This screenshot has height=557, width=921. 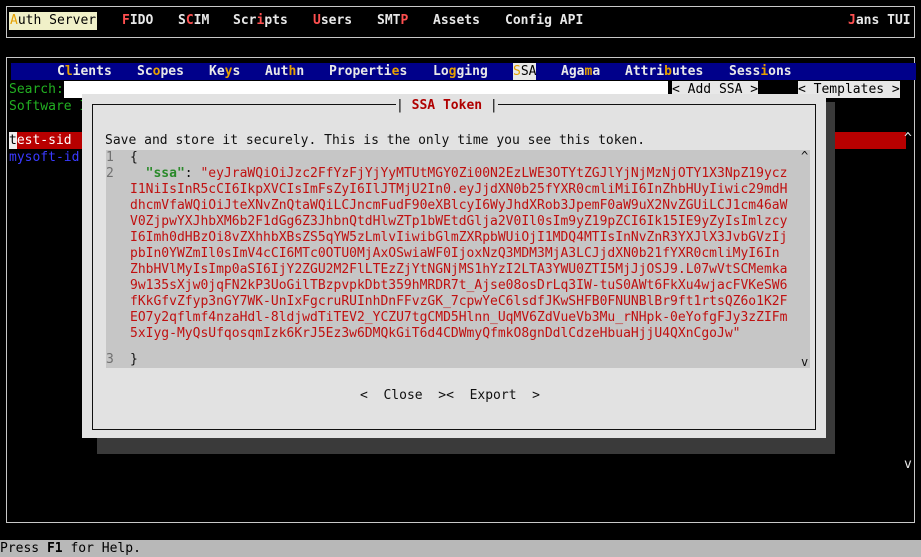 What do you see at coordinates (908, 464) in the screenshot?
I see `list-scroll-down-icon: v` at bounding box center [908, 464].